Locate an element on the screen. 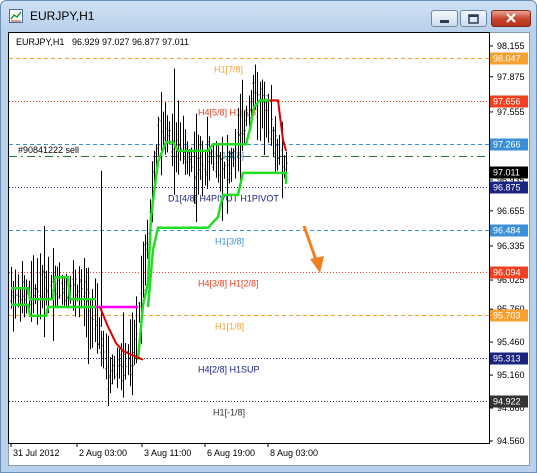 This screenshot has width=537, height=473. level-label: H1[3/8] is located at coordinates (229, 242).